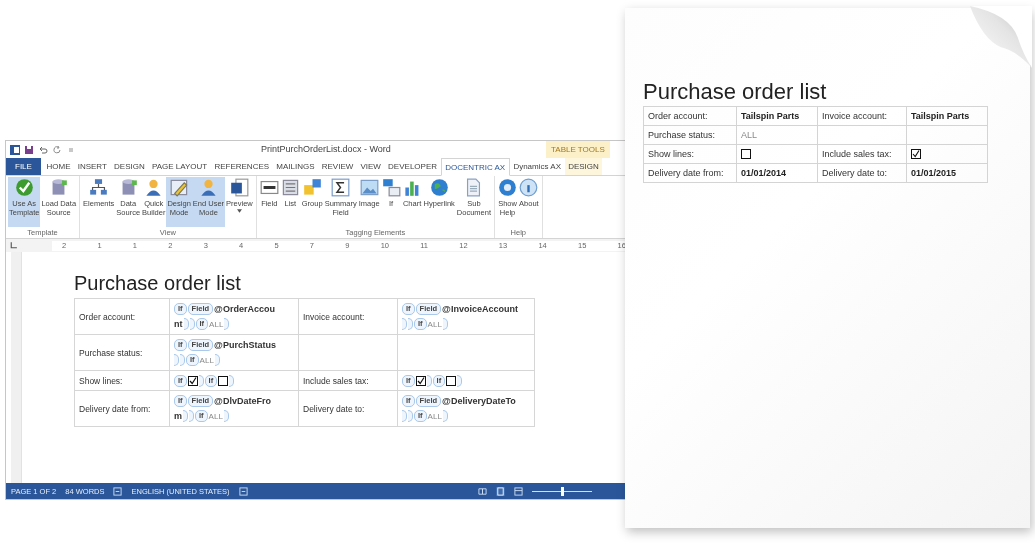  What do you see at coordinates (239, 187) in the screenshot?
I see `word-document-icon` at bounding box center [239, 187].